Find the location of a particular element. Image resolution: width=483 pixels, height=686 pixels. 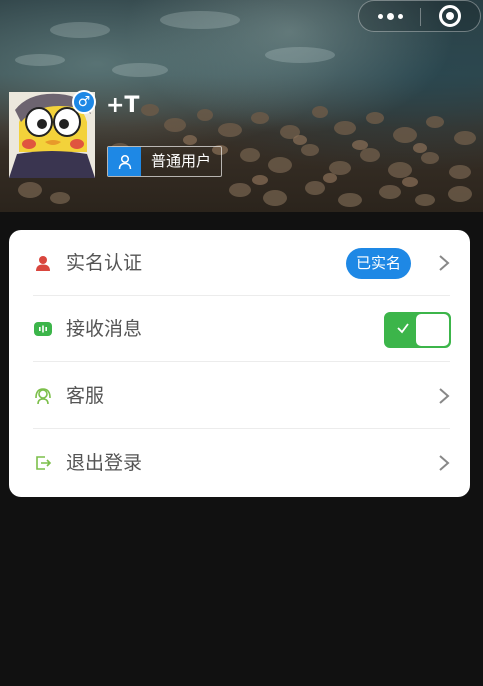

message-icon is located at coordinates (43, 329).